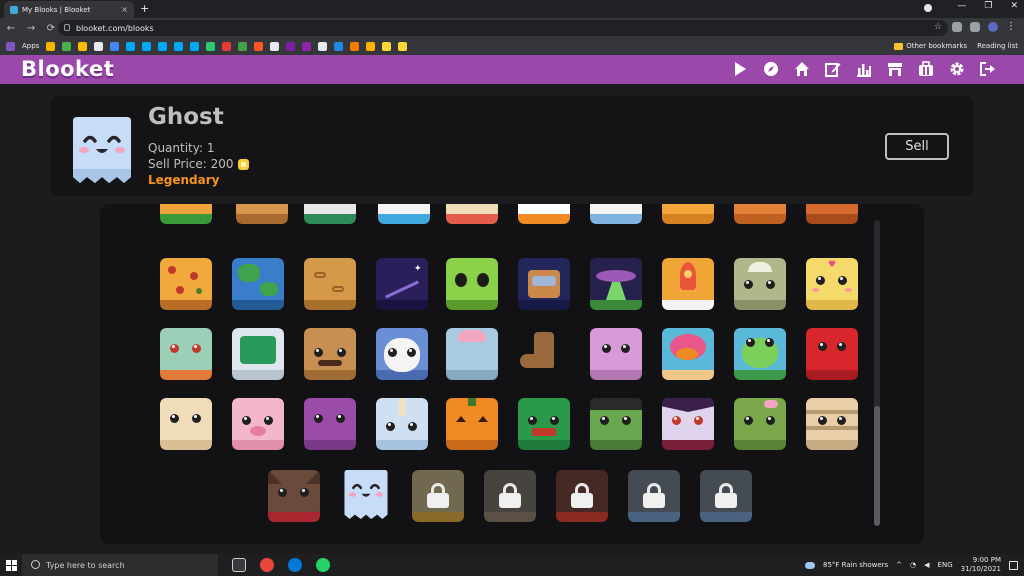 The width and height of the screenshot is (1024, 576). I want to click on language-indicator: ENG, so click(945, 565).